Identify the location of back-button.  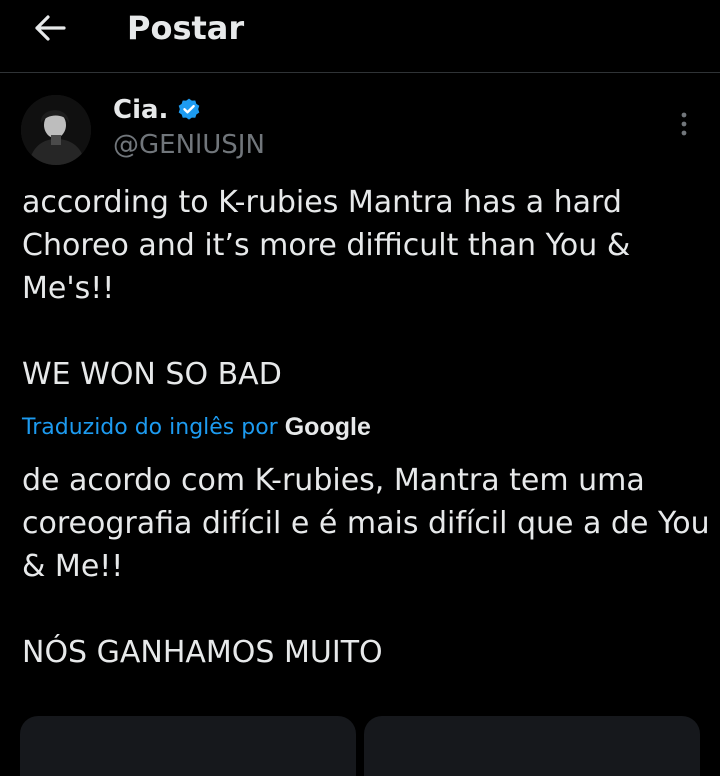
(50, 28).